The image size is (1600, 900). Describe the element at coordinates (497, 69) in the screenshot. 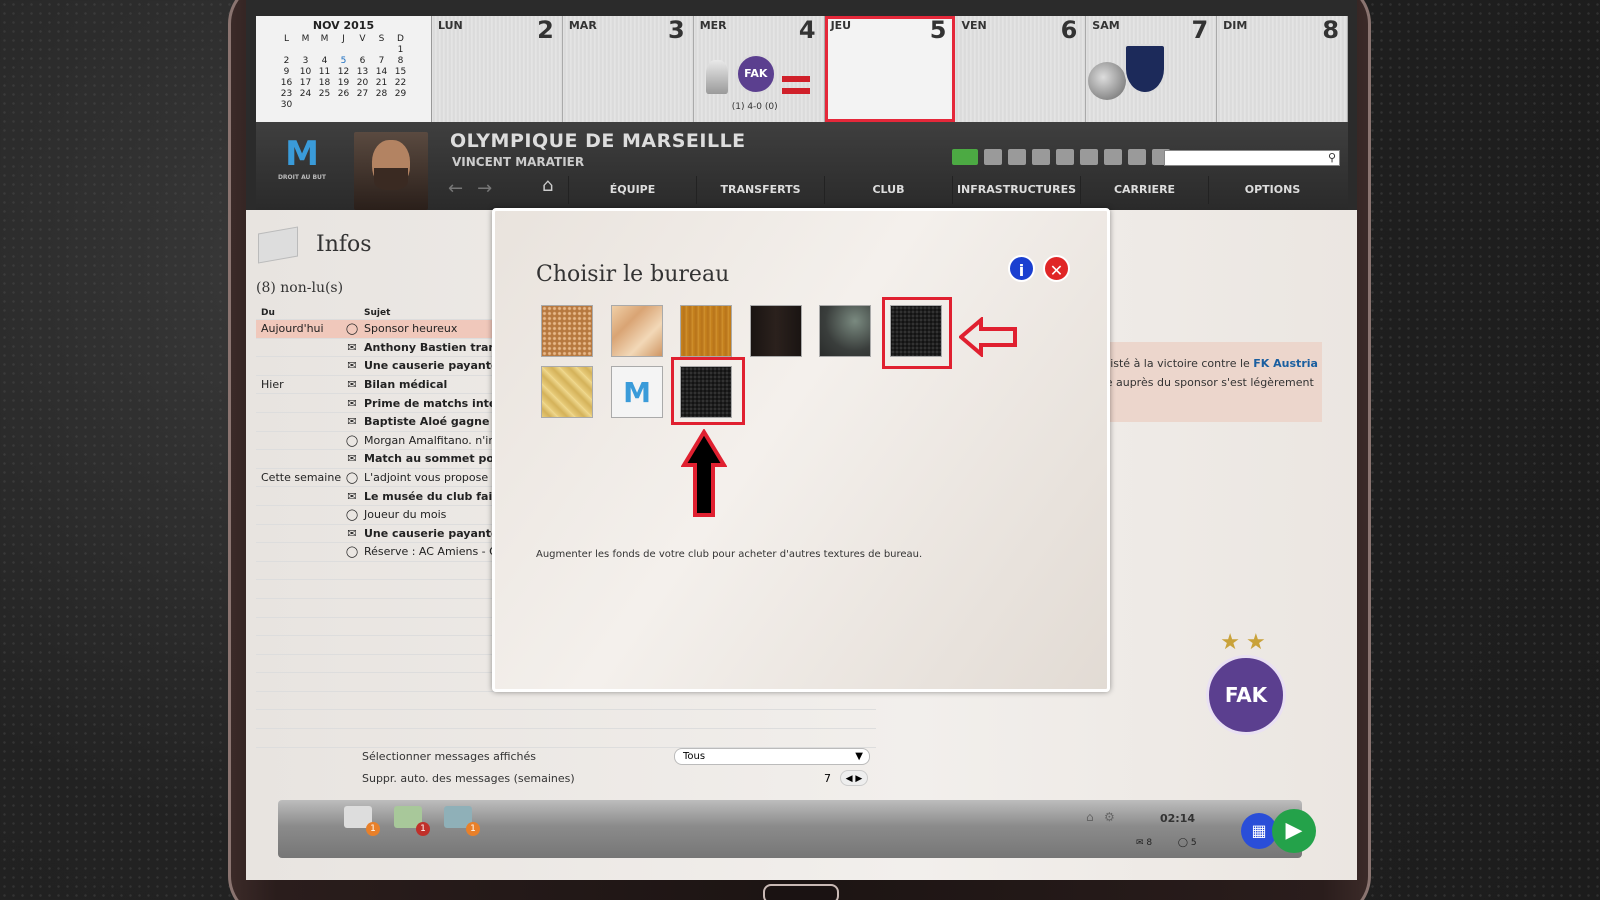

I see `day-column-lun: LUN 2` at that location.